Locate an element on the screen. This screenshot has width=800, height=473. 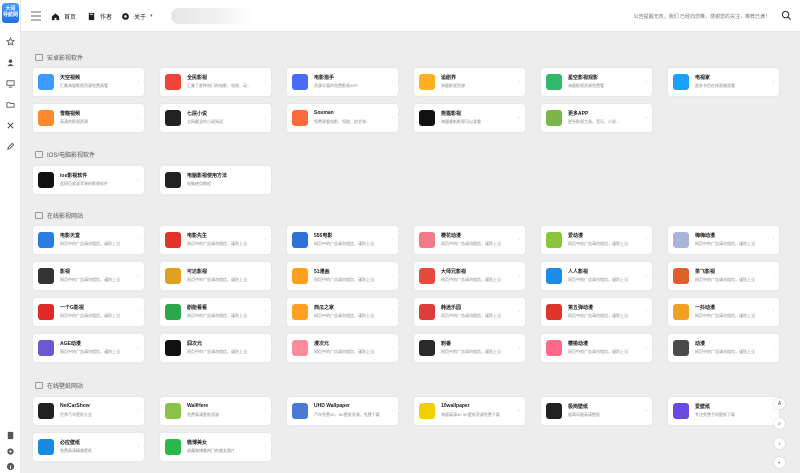
card-title: 西瓜之家 is located at coordinates (324, 308).